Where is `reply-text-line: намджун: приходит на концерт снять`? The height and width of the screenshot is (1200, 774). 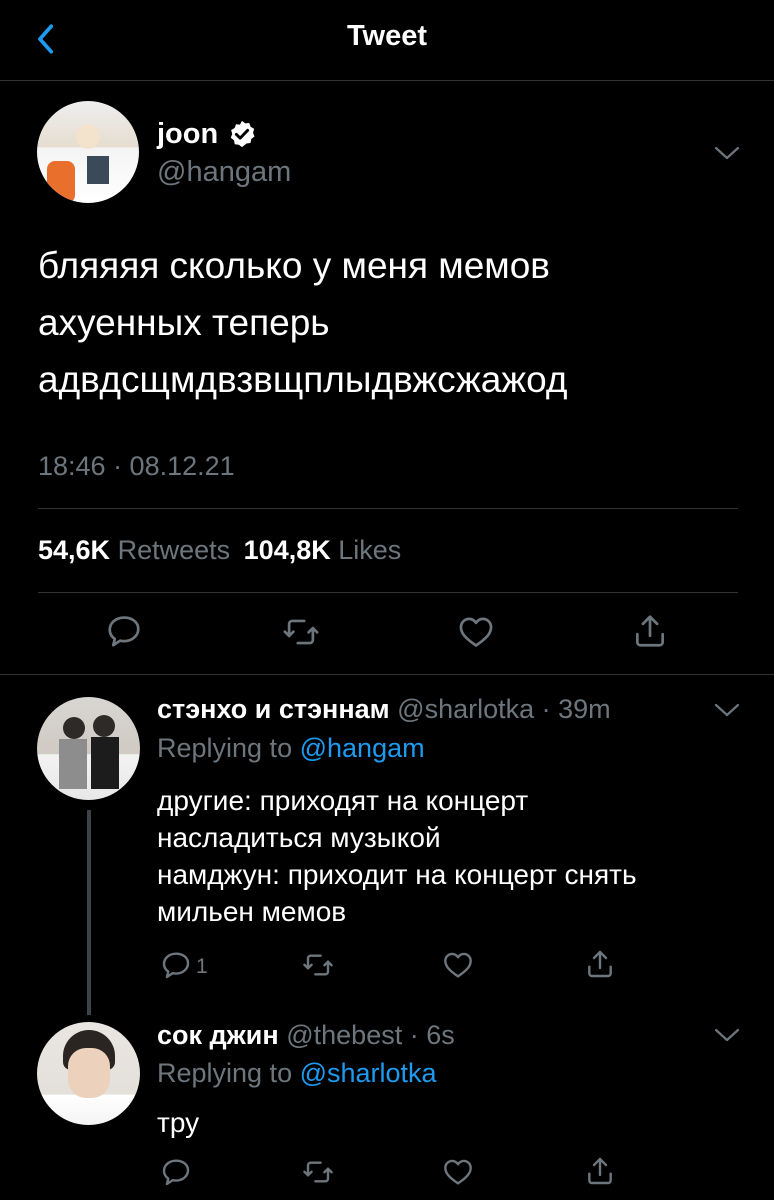 reply-text-line: намджун: приходит на концерт снять is located at coordinates (397, 874).